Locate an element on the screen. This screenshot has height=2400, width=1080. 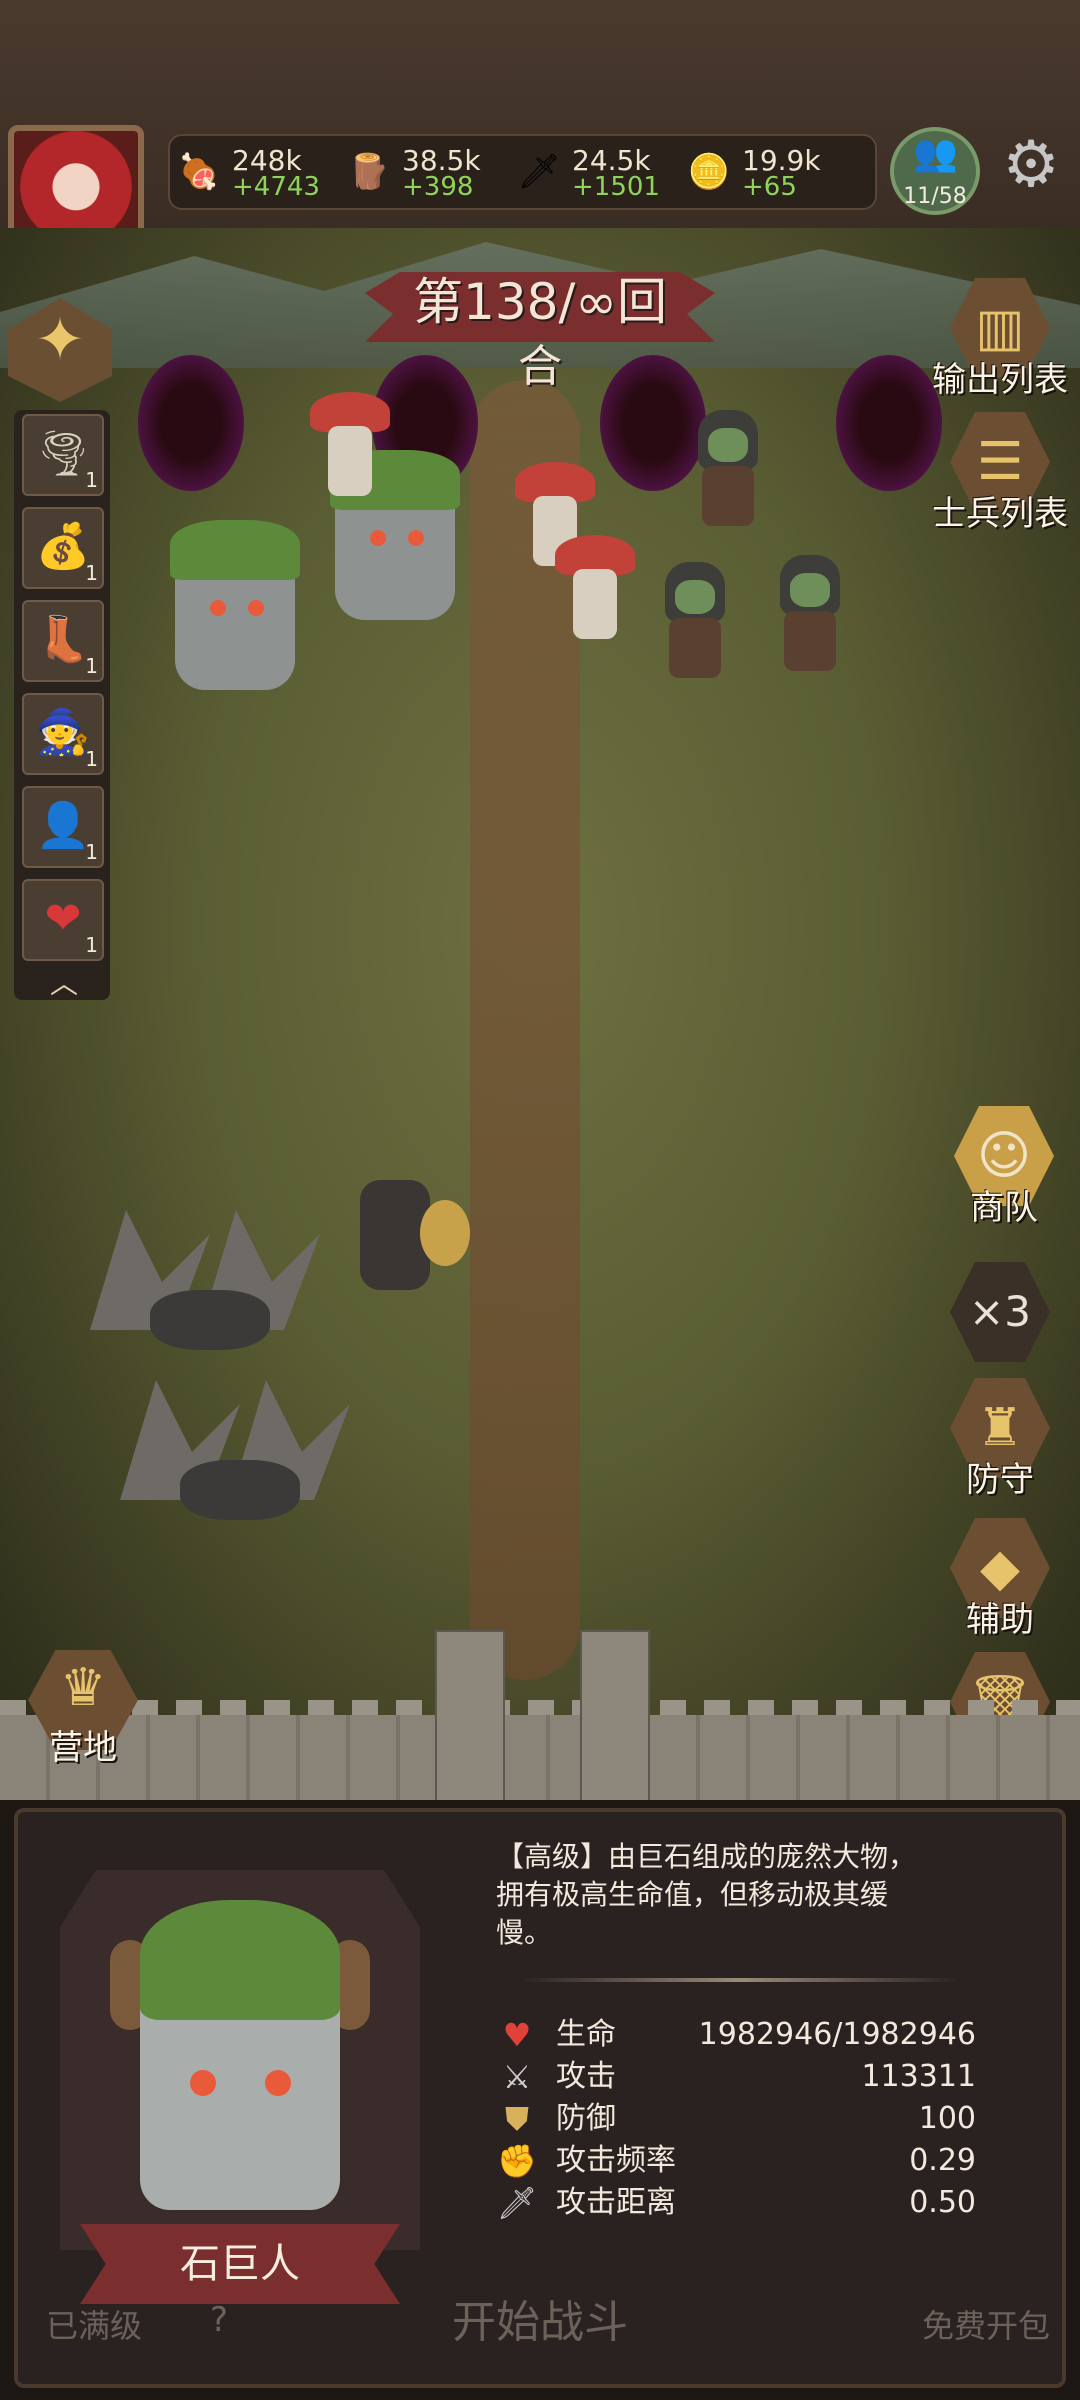
assist-button: ◆ 辅助 is located at coordinates (1000, 1579).